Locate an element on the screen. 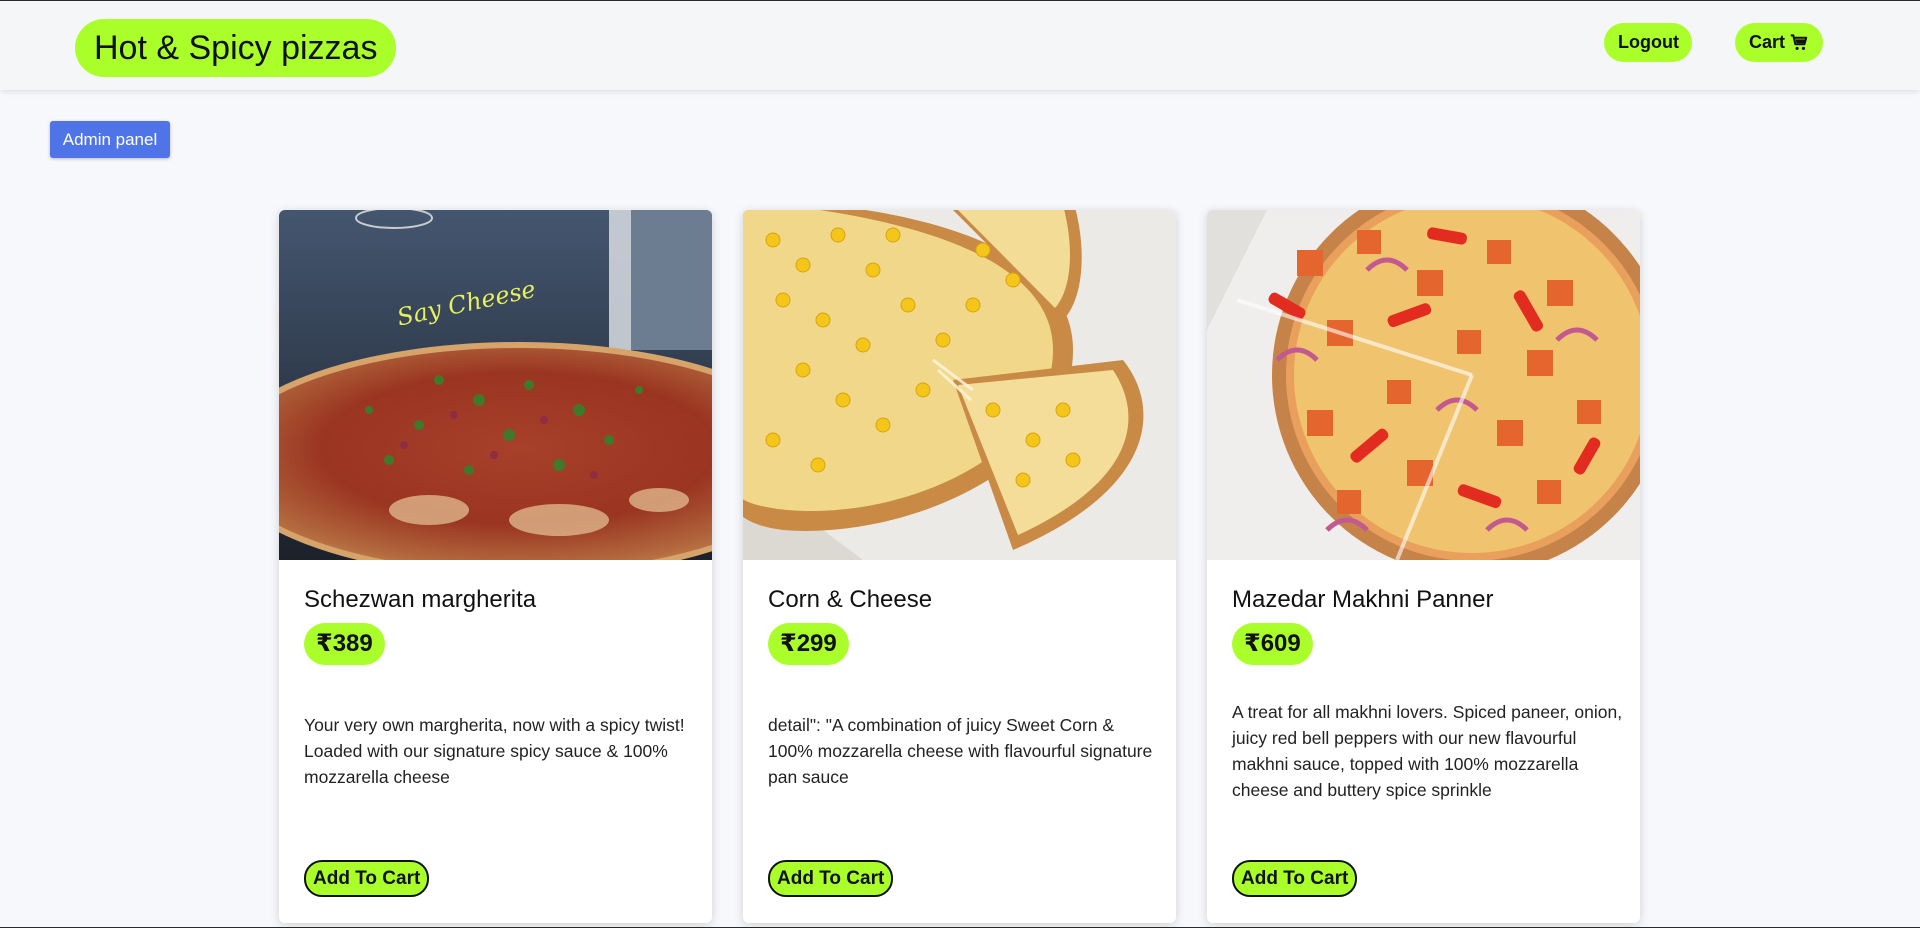 The height and width of the screenshot is (928, 1920). product-name: Mazedar Makhni Panner is located at coordinates (1363, 599).